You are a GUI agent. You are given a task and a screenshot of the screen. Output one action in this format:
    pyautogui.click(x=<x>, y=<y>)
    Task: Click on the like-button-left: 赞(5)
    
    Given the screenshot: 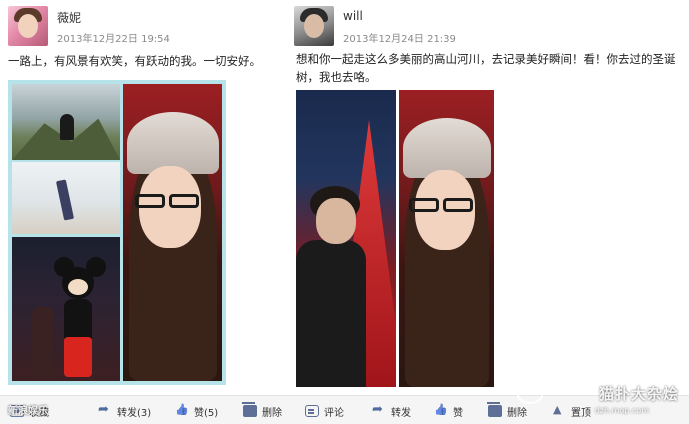 What is the action you would take?
    pyautogui.click(x=196, y=411)
    